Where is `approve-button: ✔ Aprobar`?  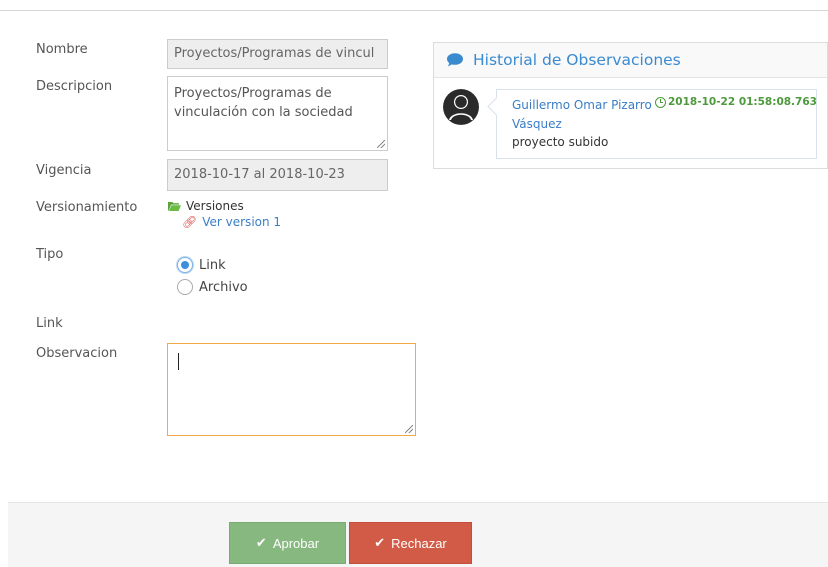 approve-button: ✔ Aprobar is located at coordinates (287, 543).